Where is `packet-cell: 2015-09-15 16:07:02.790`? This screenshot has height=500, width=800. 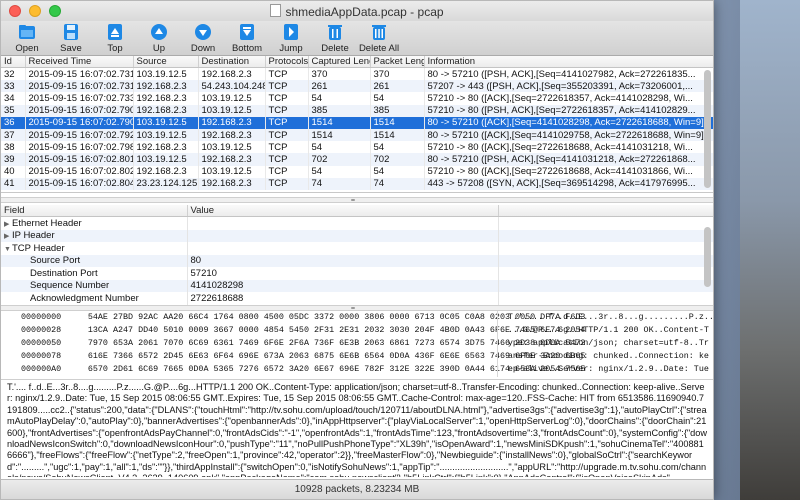 packet-cell: 2015-09-15 16:07:02.790 is located at coordinates (79, 110).